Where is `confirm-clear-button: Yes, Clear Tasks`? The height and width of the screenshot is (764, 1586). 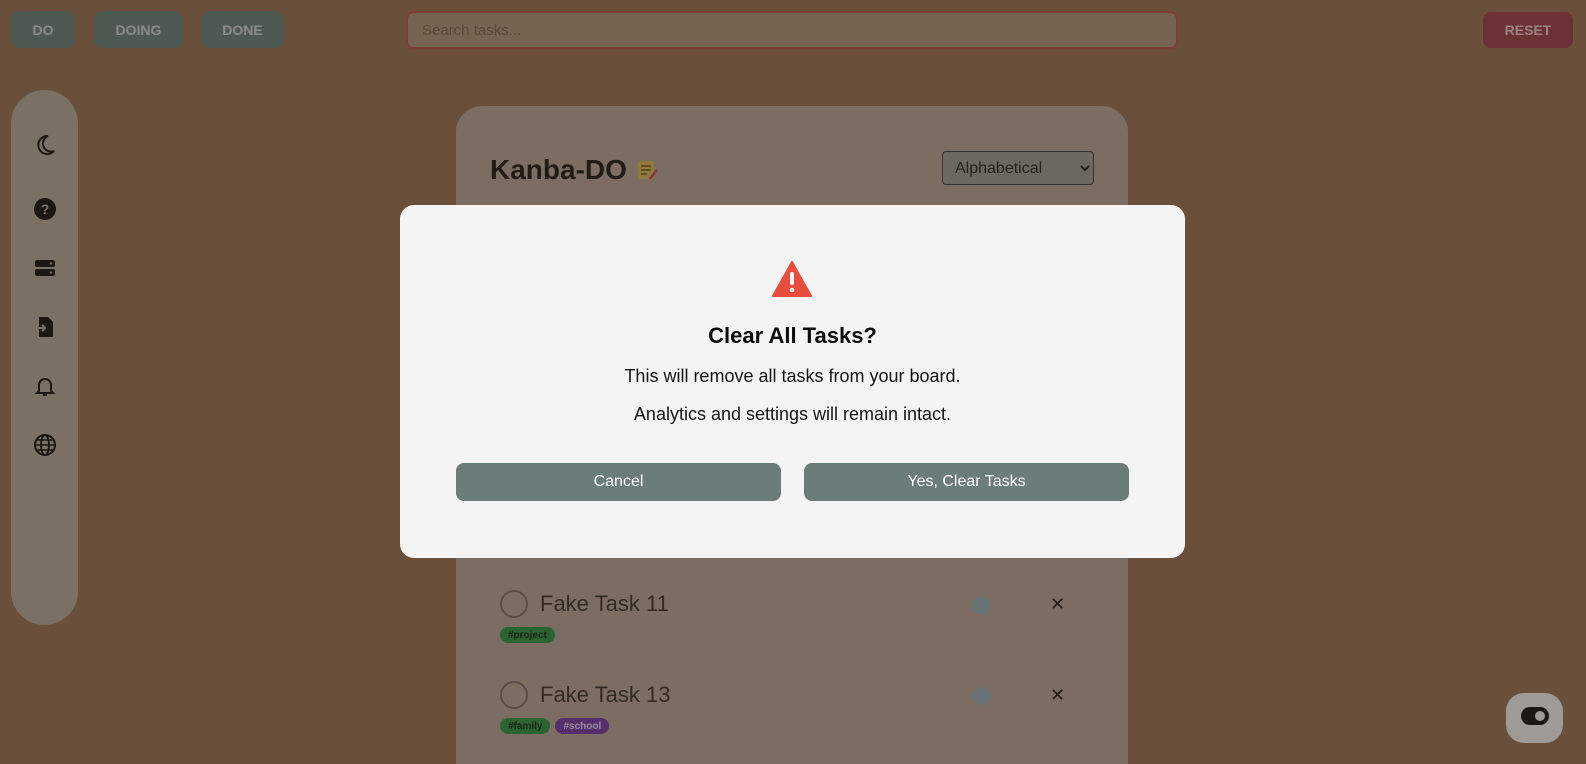
confirm-clear-button: Yes, Clear Tasks is located at coordinates (966, 482).